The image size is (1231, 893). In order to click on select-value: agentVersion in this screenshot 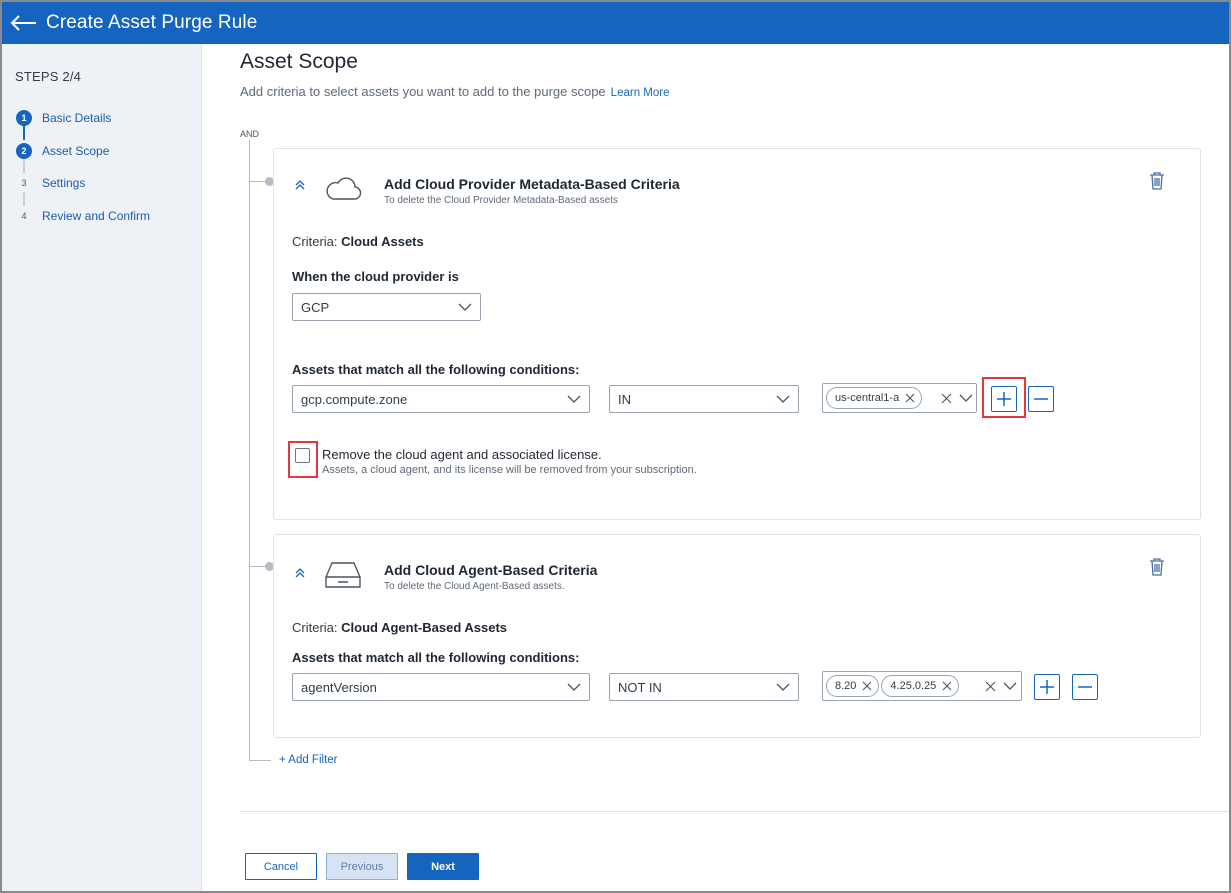, I will do `click(339, 687)`.